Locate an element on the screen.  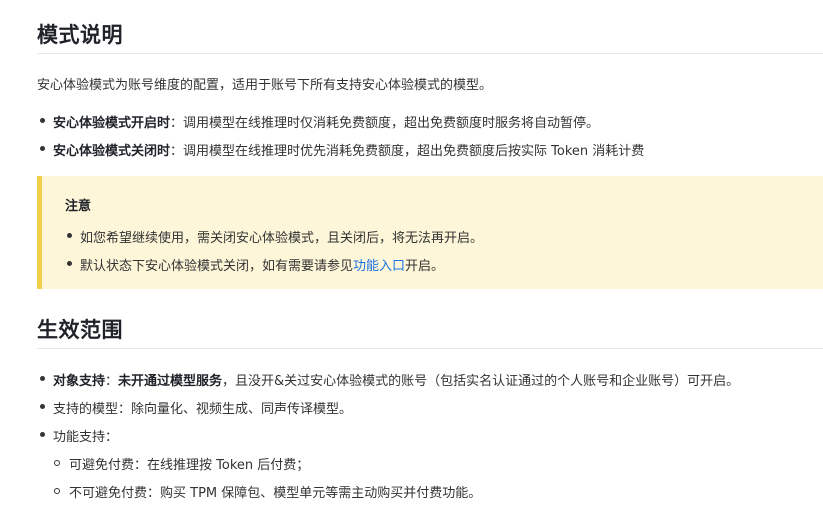
sub-list-item: 可避免付费：在线推理按 Token 后付费； is located at coordinates (189, 465).